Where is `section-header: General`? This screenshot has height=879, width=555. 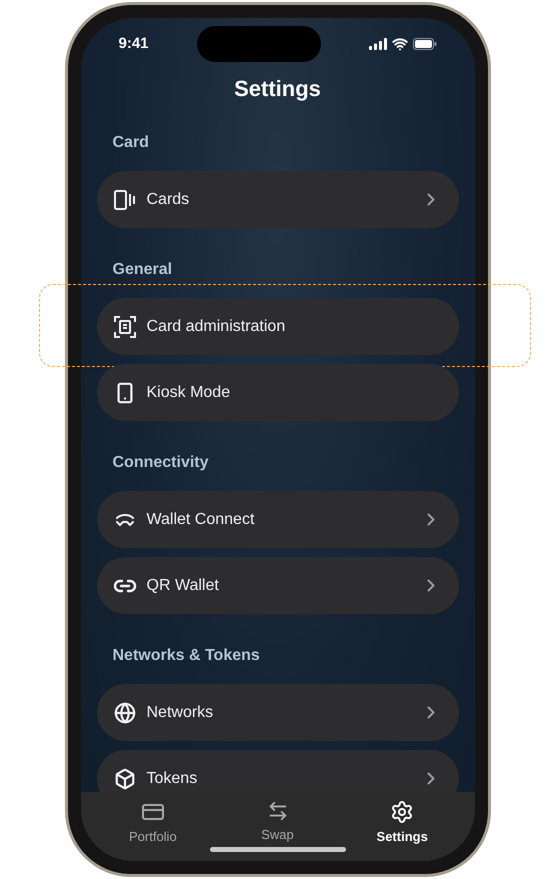 section-header: General is located at coordinates (143, 270).